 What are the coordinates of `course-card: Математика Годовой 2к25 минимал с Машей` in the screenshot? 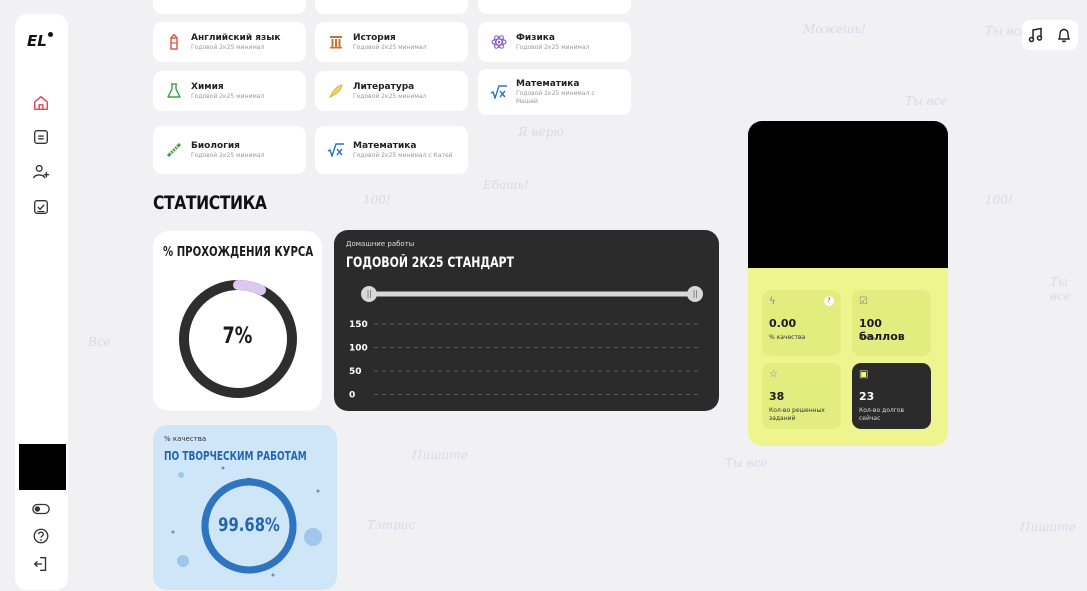 It's located at (554, 92).